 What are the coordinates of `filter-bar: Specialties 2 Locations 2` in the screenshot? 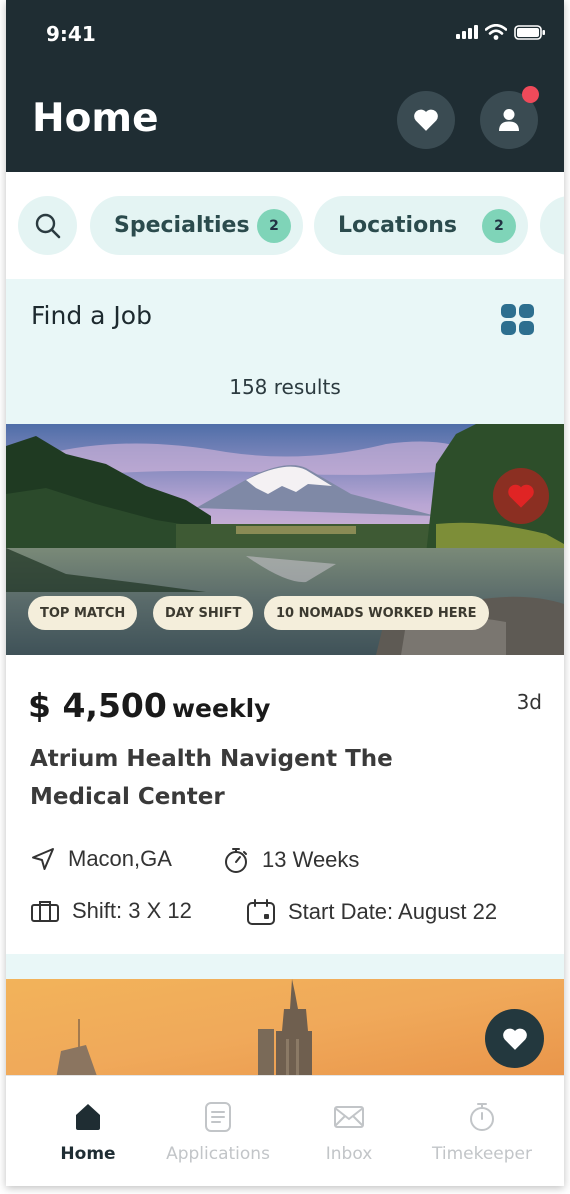 It's located at (285, 225).